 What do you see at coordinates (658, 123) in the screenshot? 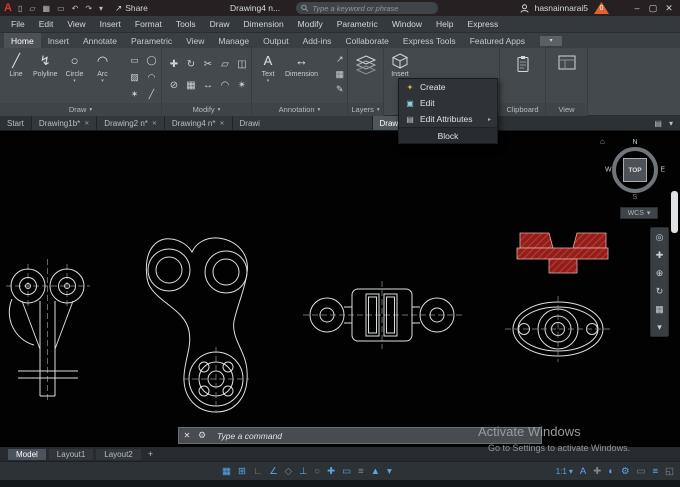
I see `tab-list-icon: ▤` at bounding box center [658, 123].